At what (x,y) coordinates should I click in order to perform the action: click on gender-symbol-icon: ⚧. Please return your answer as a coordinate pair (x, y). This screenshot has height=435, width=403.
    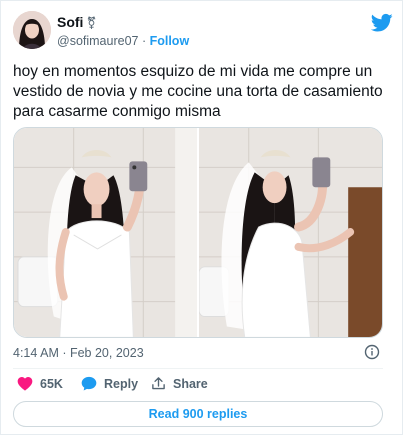
    Looking at the image, I should click on (91, 23).